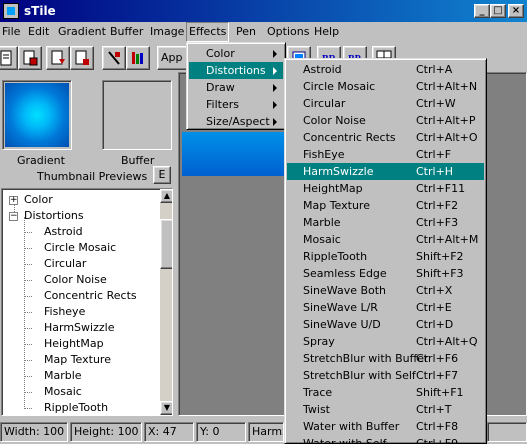 This screenshot has height=444, width=527. Describe the element at coordinates (322, 239) in the screenshot. I see `menu-item-label: Mosaic` at that location.